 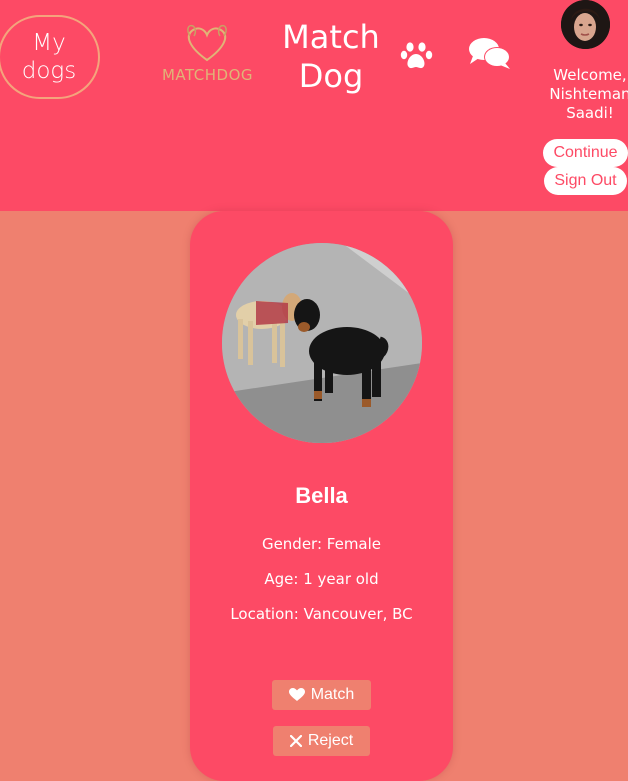 What do you see at coordinates (585, 181) in the screenshot?
I see `sign-out-button: Sign Out` at bounding box center [585, 181].